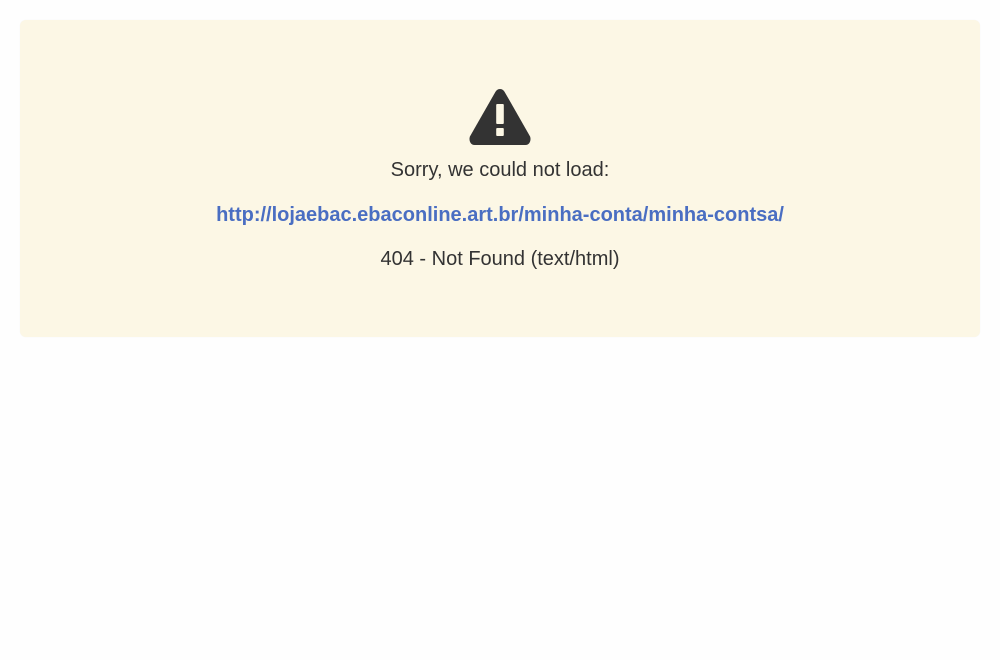 This screenshot has width=1000, height=660. Describe the element at coordinates (500, 259) in the screenshot. I see `error-status: 404 - Not Found (text/html)` at that location.